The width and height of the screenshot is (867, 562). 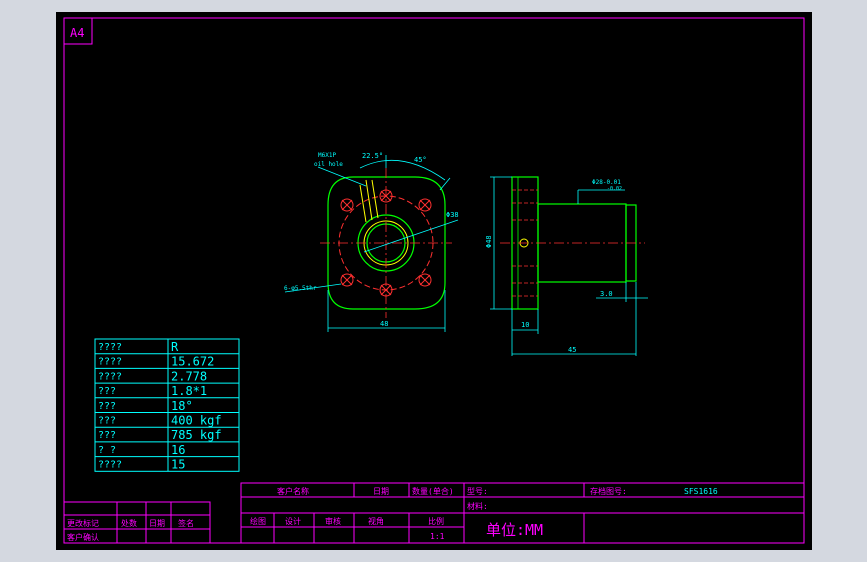 I want to click on parameter-value: 2.778, so click(x=189, y=376).